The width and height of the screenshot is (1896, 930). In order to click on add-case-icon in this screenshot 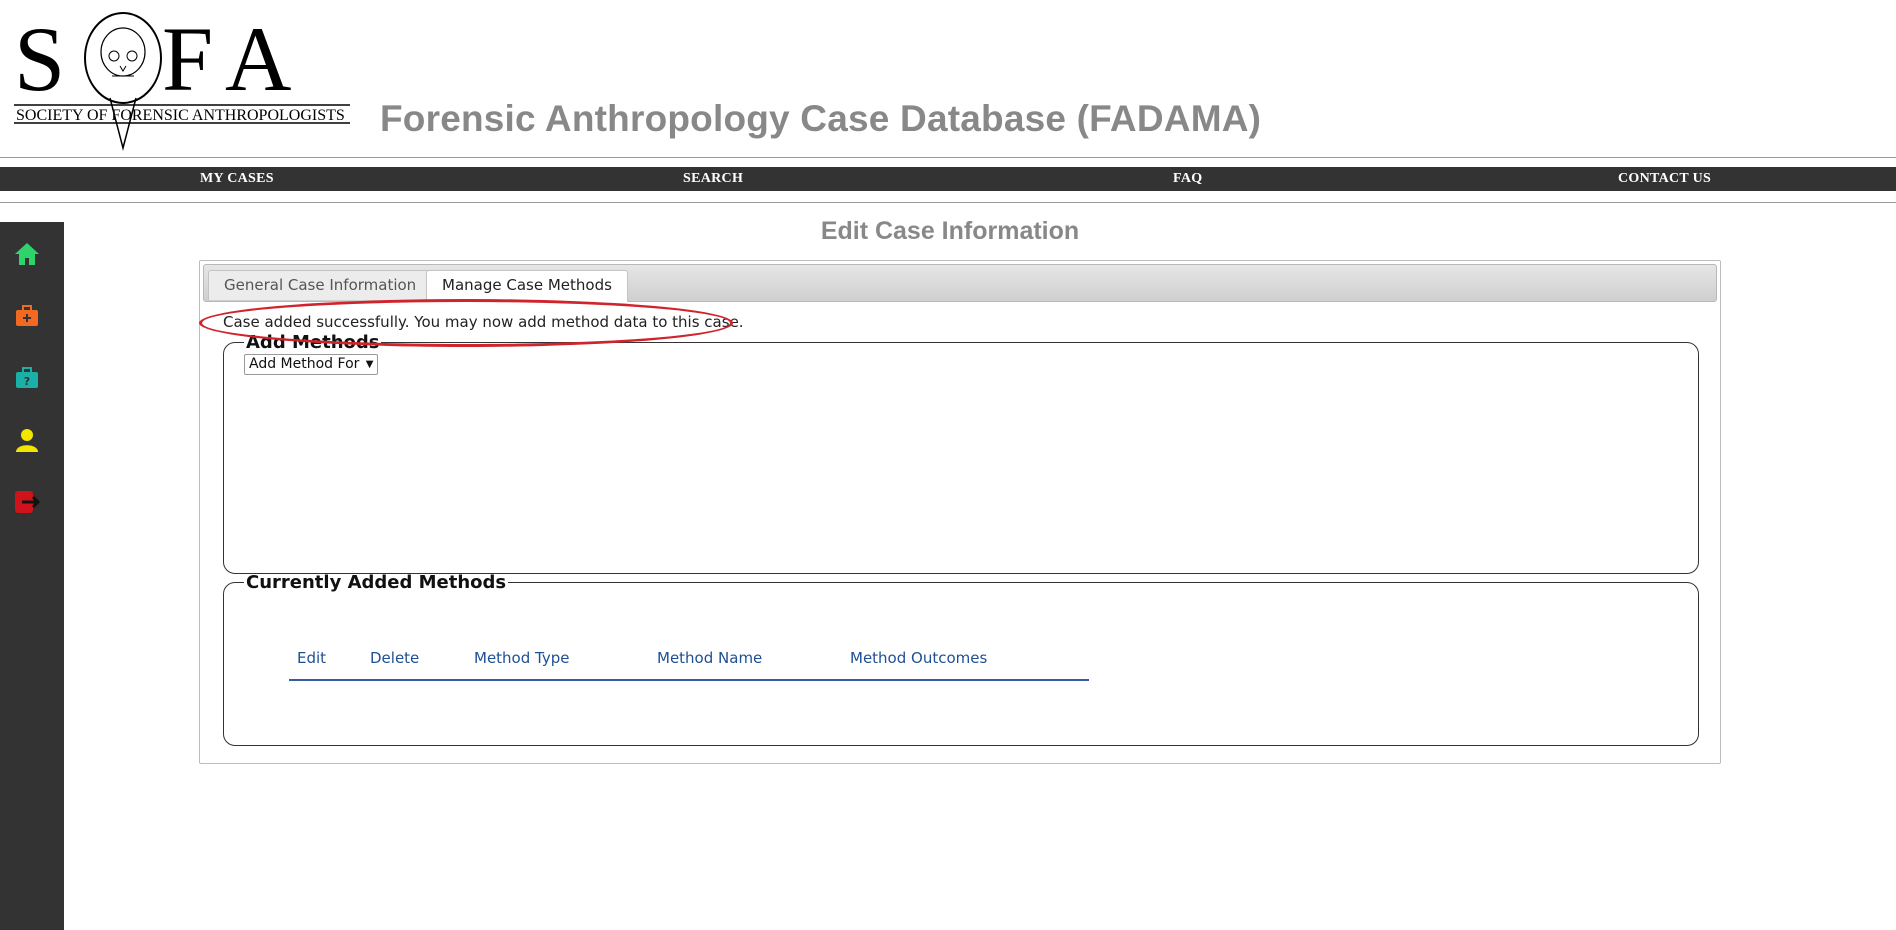, I will do `click(27, 316)`.